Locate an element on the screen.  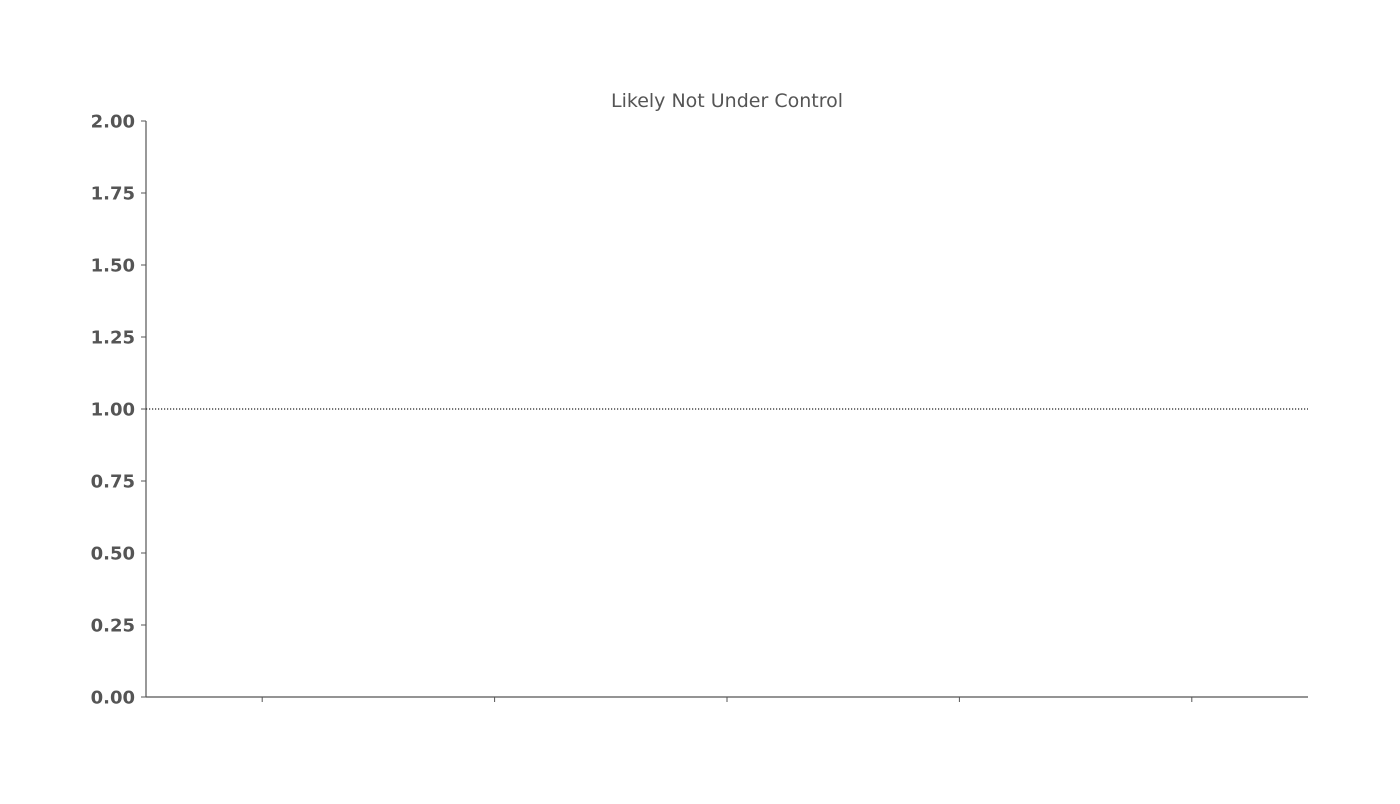
y-tick-label: 1.50 is located at coordinates (113, 266).